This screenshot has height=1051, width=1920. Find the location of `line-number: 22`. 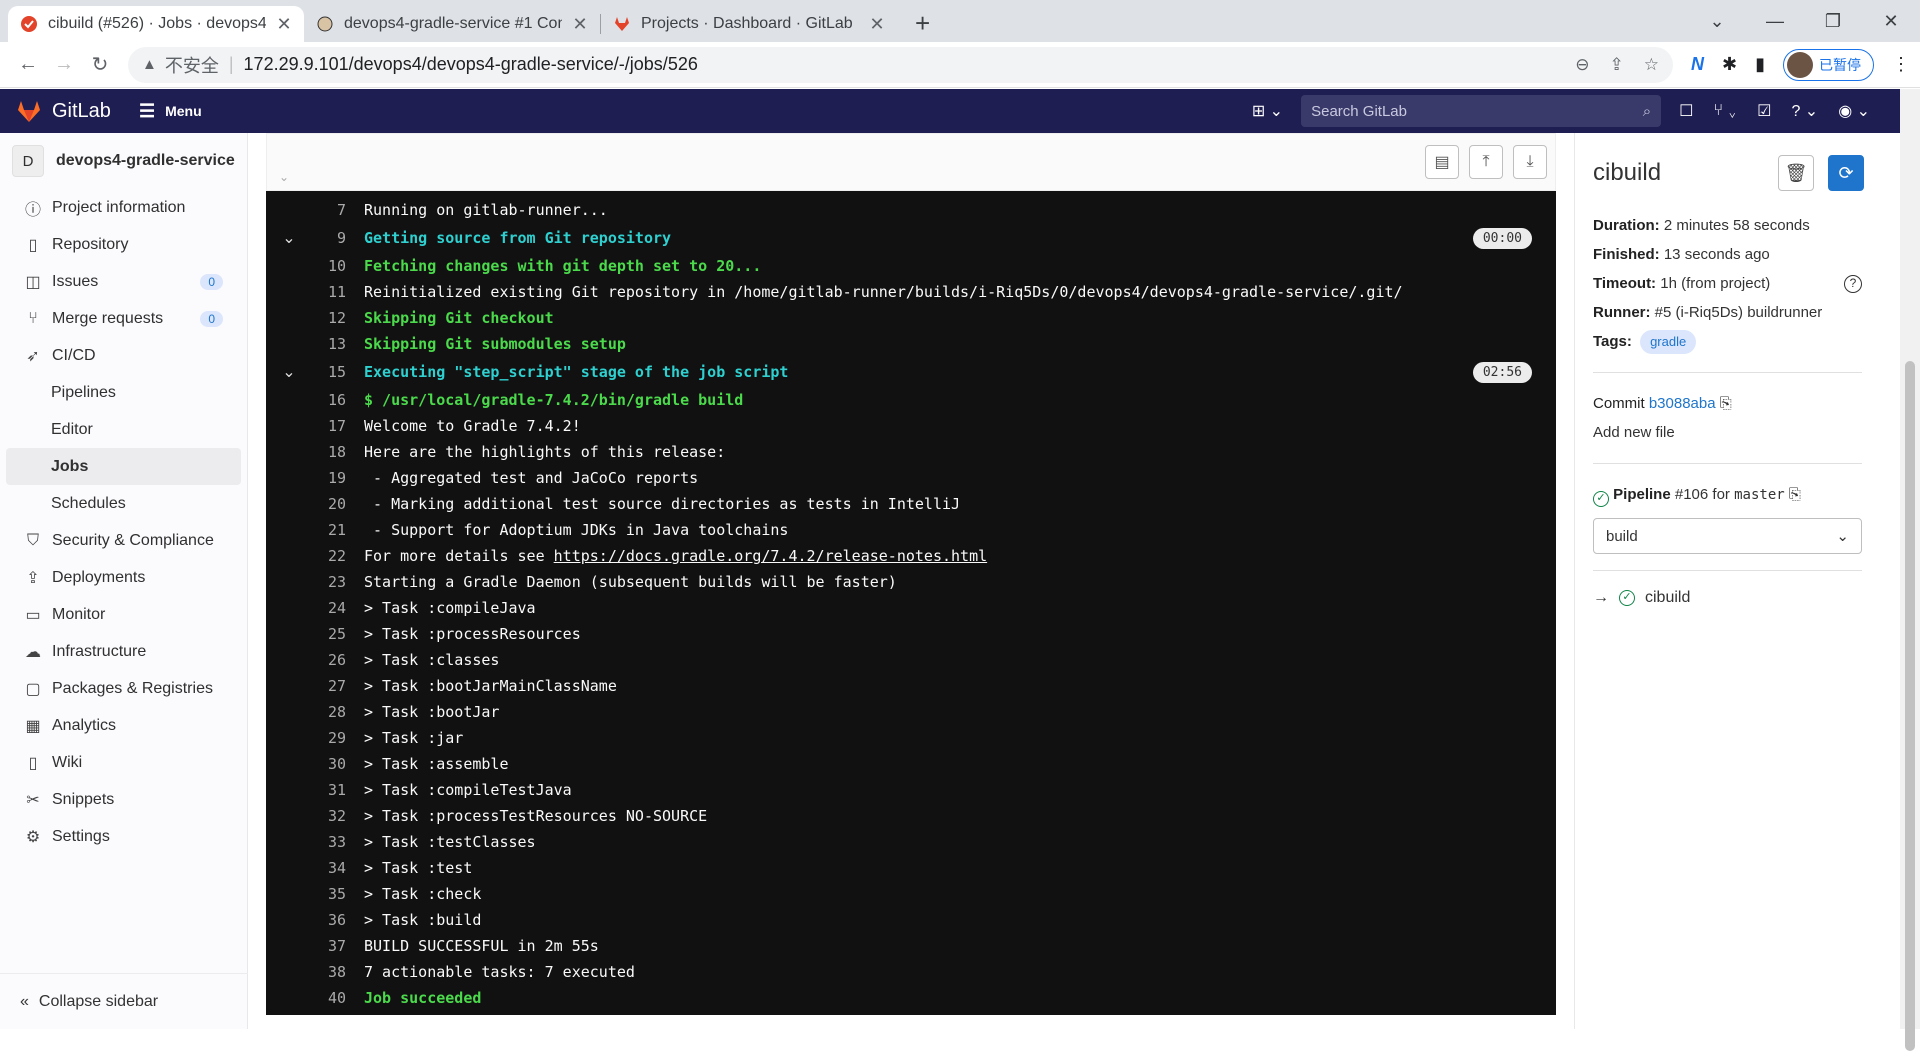

line-number: 22 is located at coordinates (323, 556).